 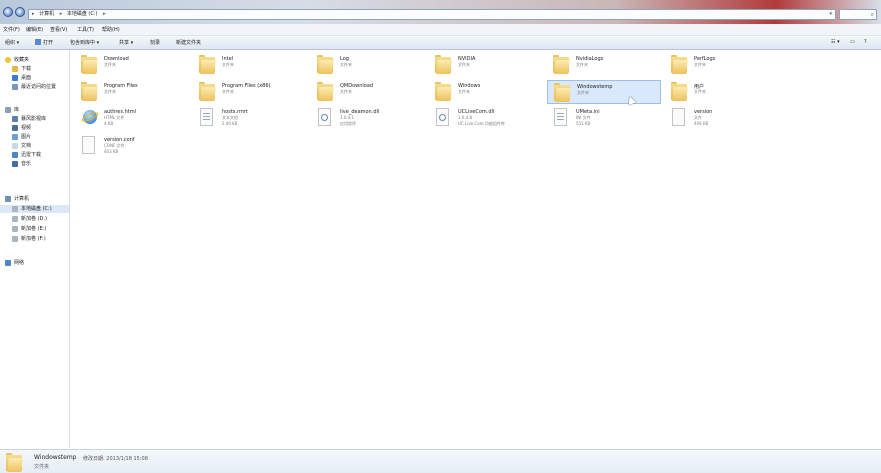 I want to click on burn-button: 刻录, so click(x=155, y=42).